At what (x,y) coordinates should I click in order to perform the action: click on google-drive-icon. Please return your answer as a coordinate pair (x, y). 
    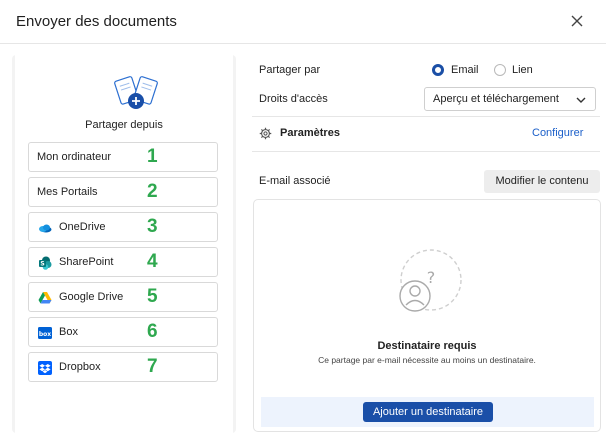
    Looking at the image, I should click on (45, 298).